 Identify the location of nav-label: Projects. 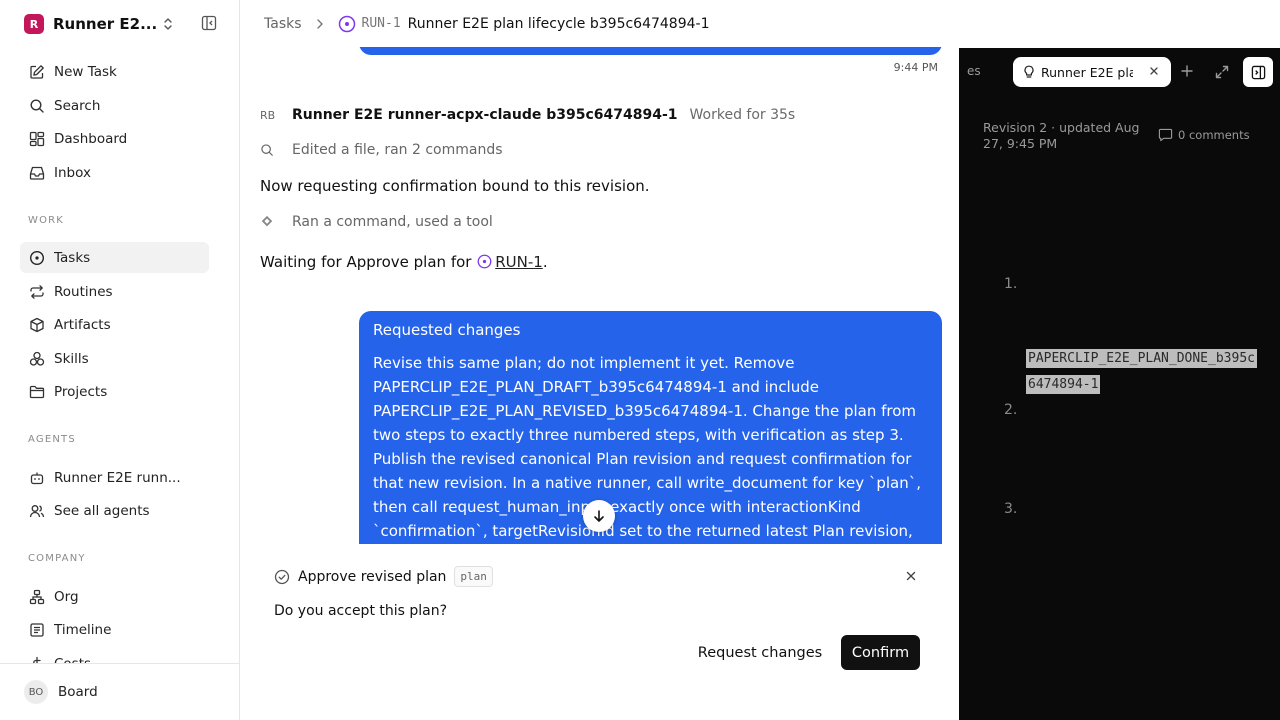
(81, 391).